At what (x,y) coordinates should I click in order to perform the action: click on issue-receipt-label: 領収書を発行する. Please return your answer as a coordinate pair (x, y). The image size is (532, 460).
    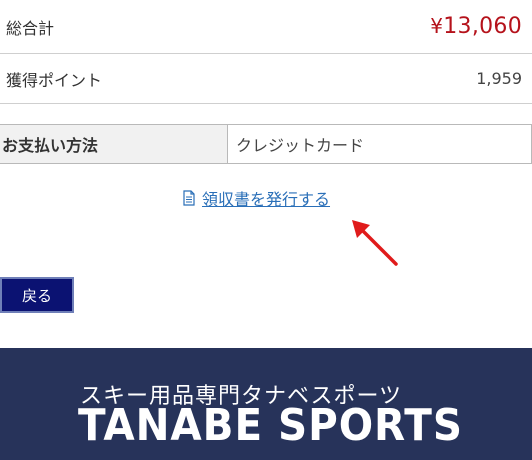
    Looking at the image, I should click on (266, 199).